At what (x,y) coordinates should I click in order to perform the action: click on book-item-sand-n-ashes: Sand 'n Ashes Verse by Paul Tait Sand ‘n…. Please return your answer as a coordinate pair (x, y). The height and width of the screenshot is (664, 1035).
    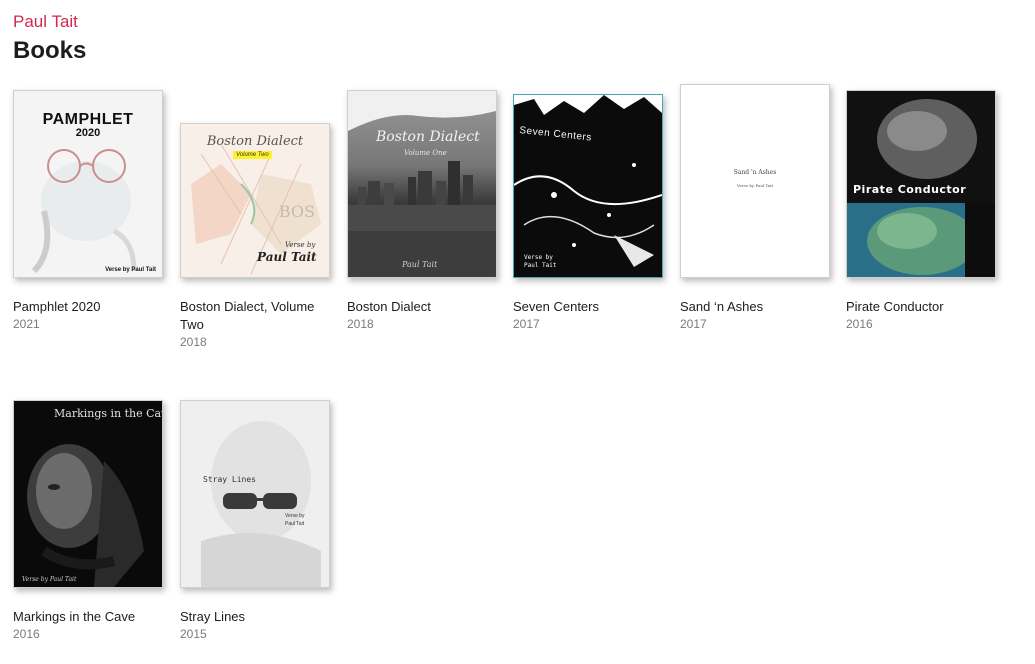
    Looking at the image, I should click on (755, 208).